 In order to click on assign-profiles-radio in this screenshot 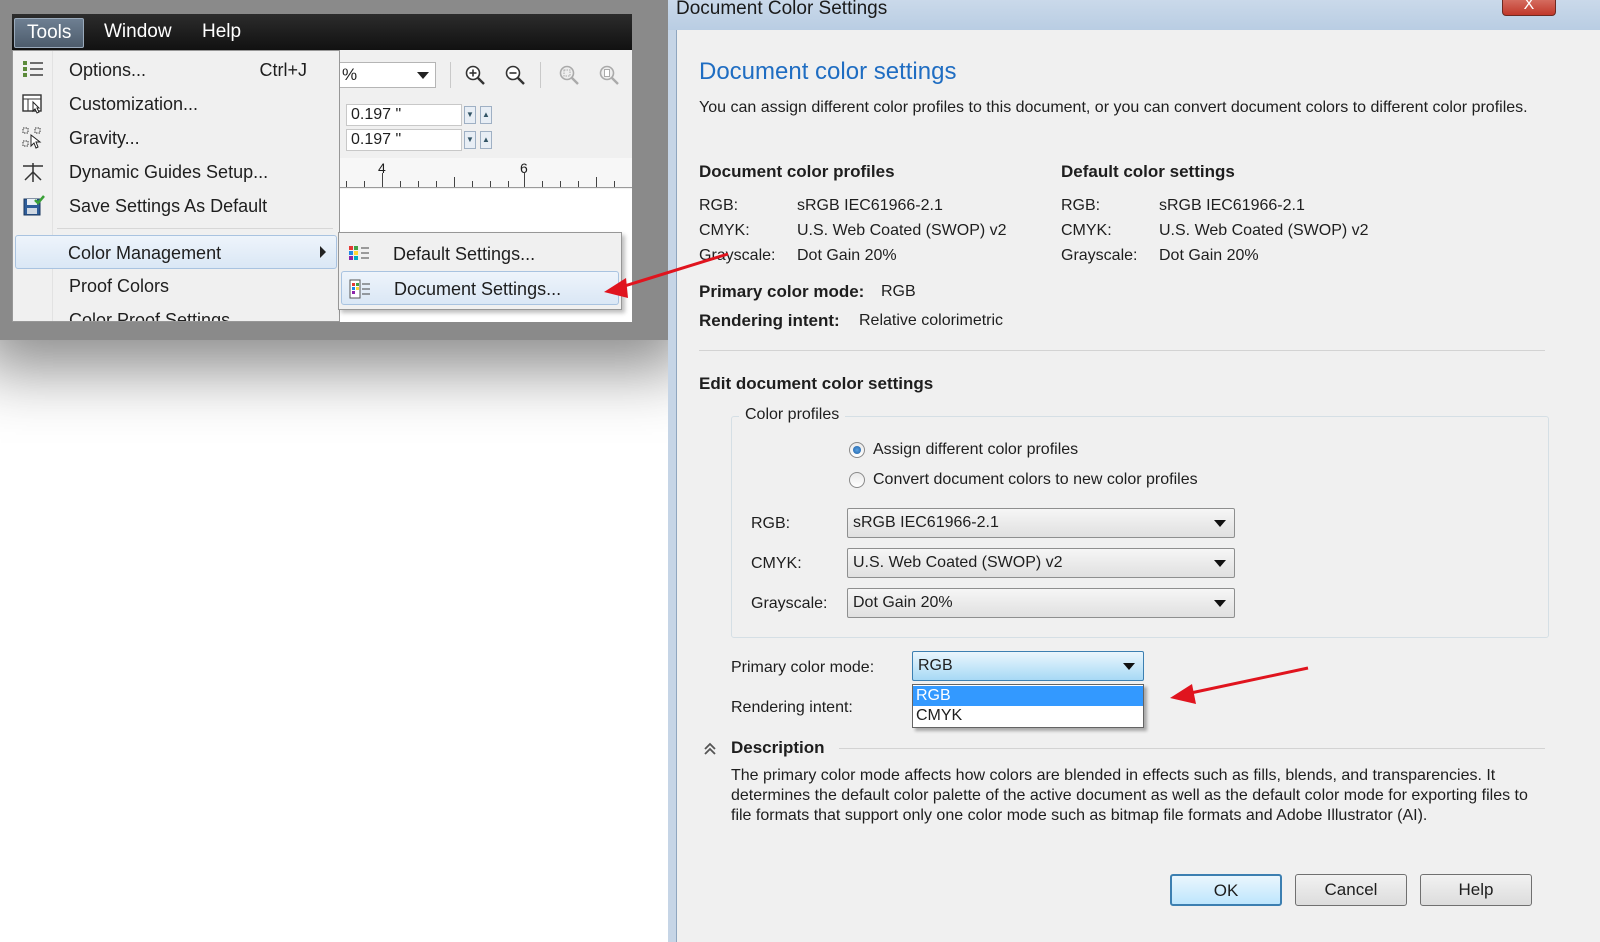, I will do `click(857, 450)`.